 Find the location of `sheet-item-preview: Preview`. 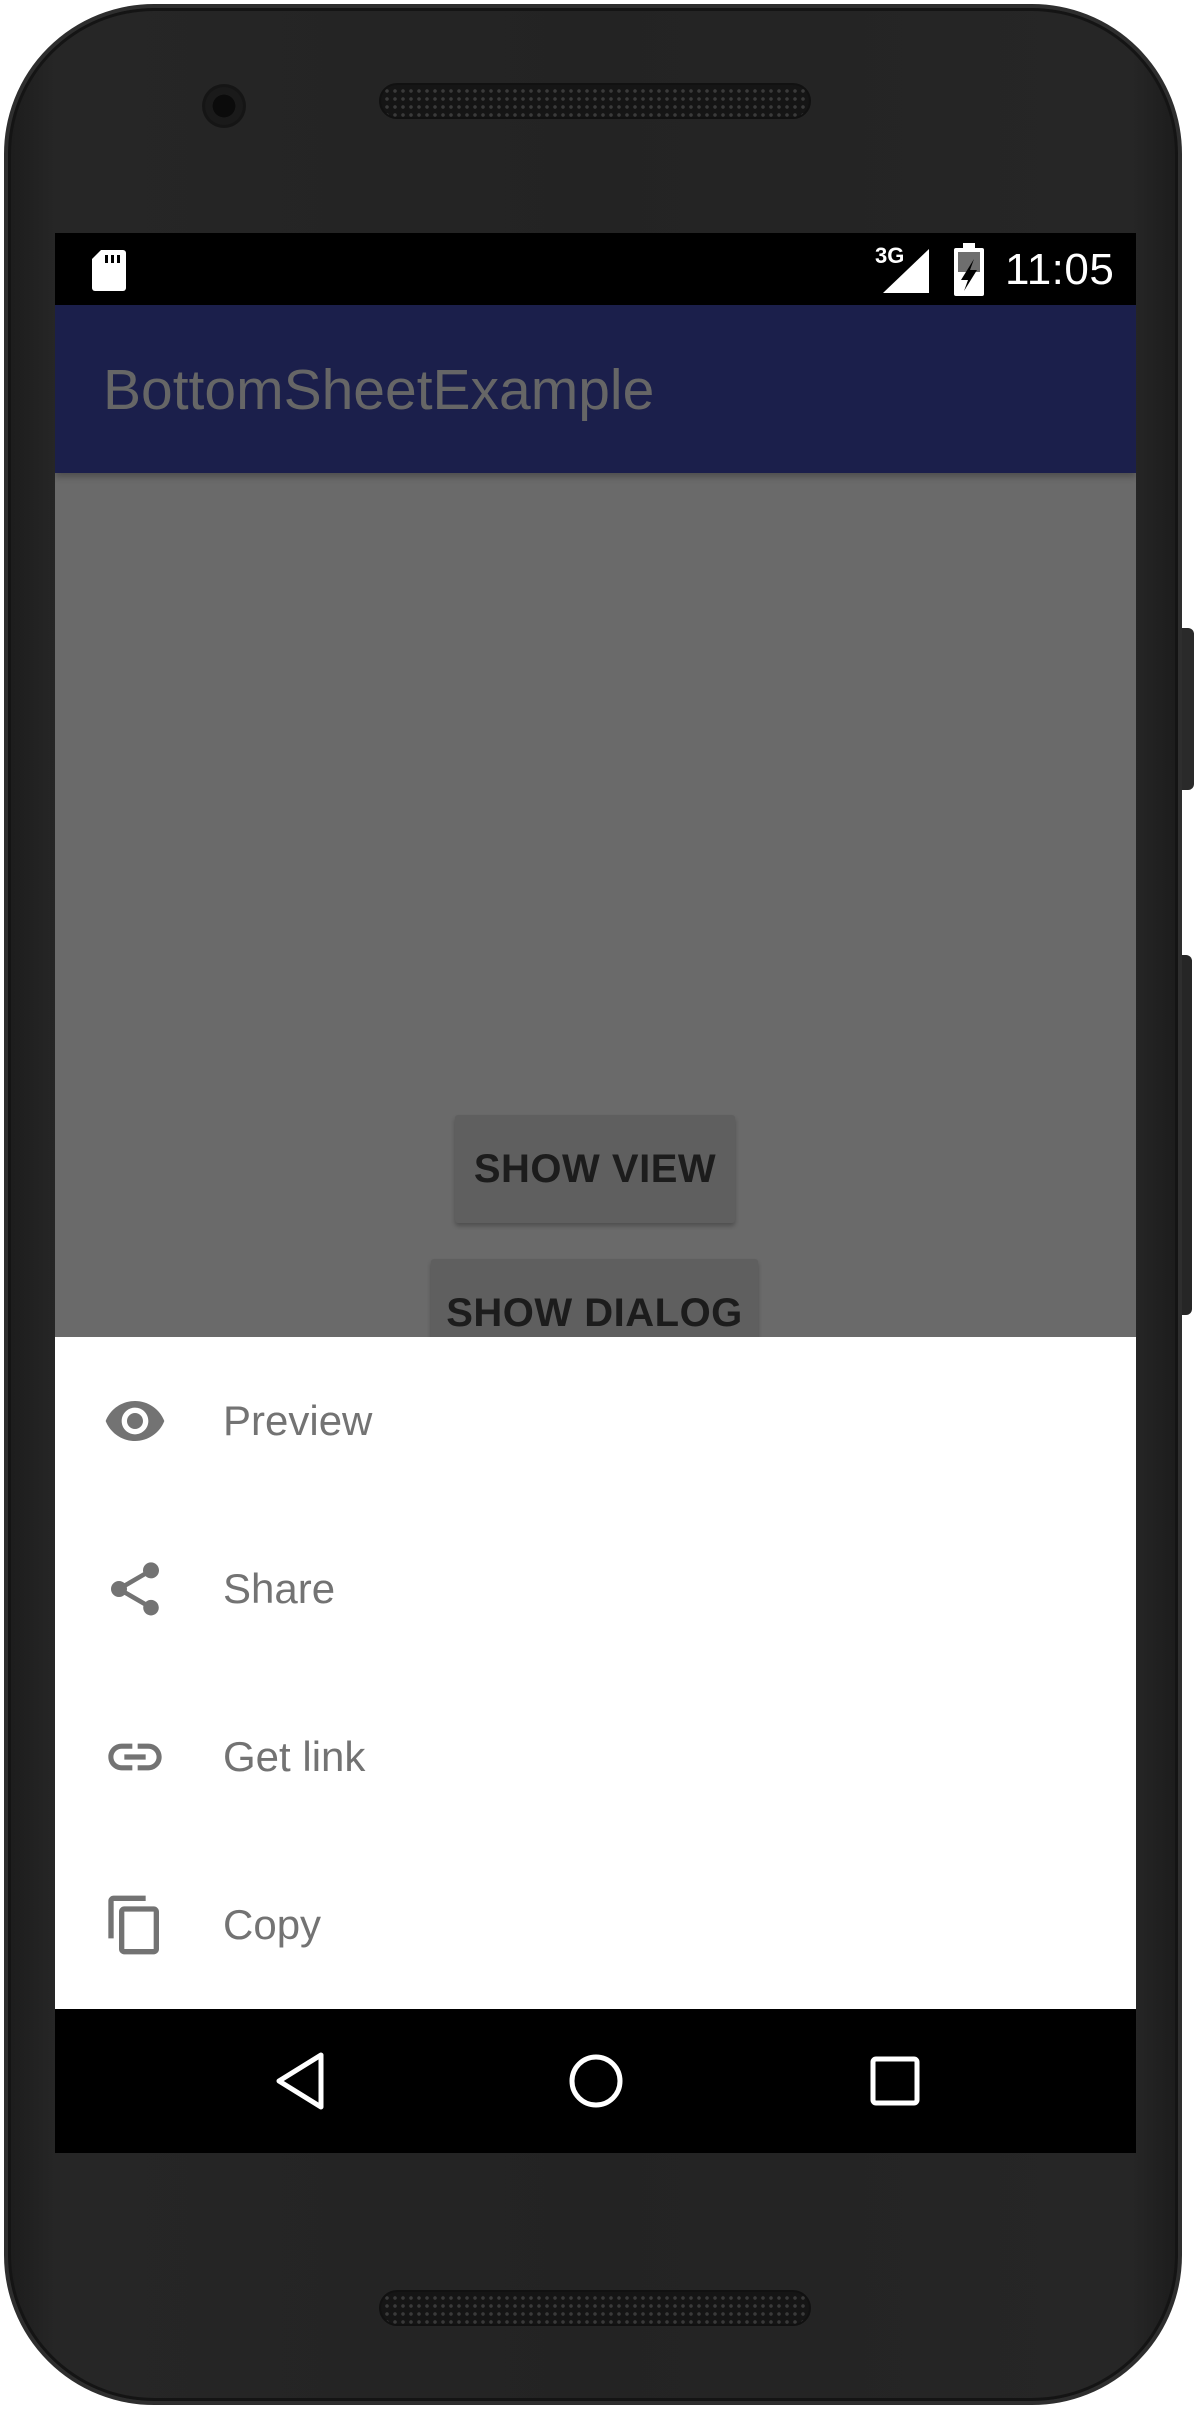

sheet-item-preview: Preview is located at coordinates (595, 1421).